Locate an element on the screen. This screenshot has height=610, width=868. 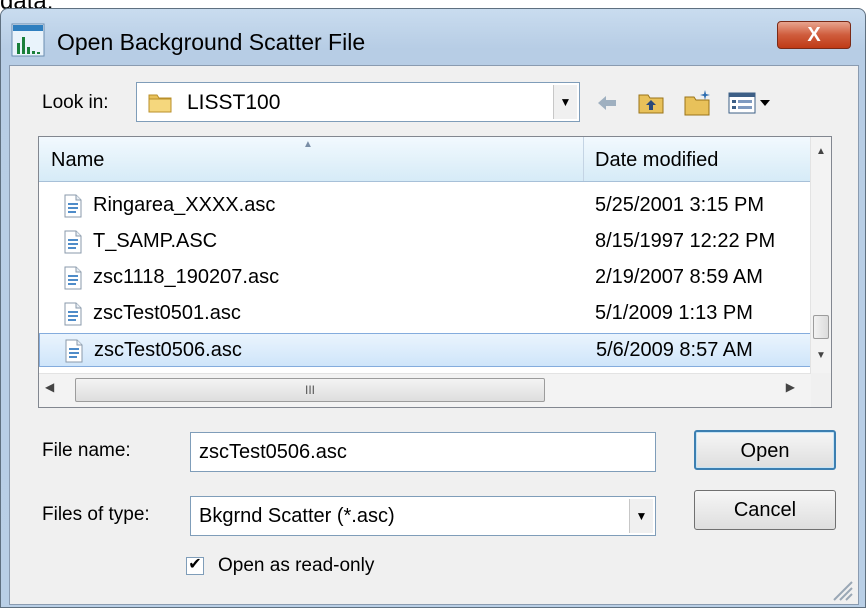
file-date-cell: 5/6/2009 8:57 AM is located at coordinates (674, 350).